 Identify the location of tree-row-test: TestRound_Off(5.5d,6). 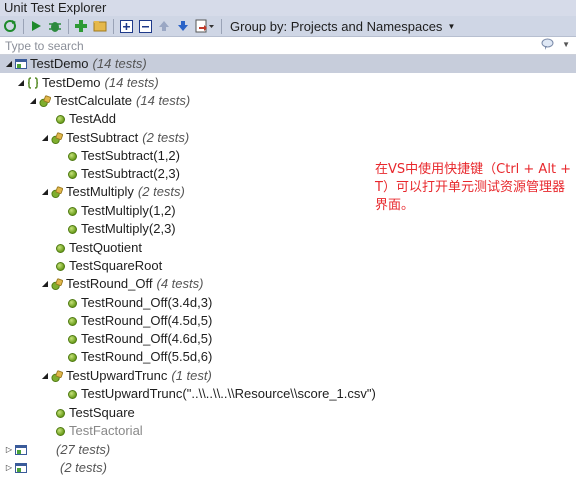
(106, 357).